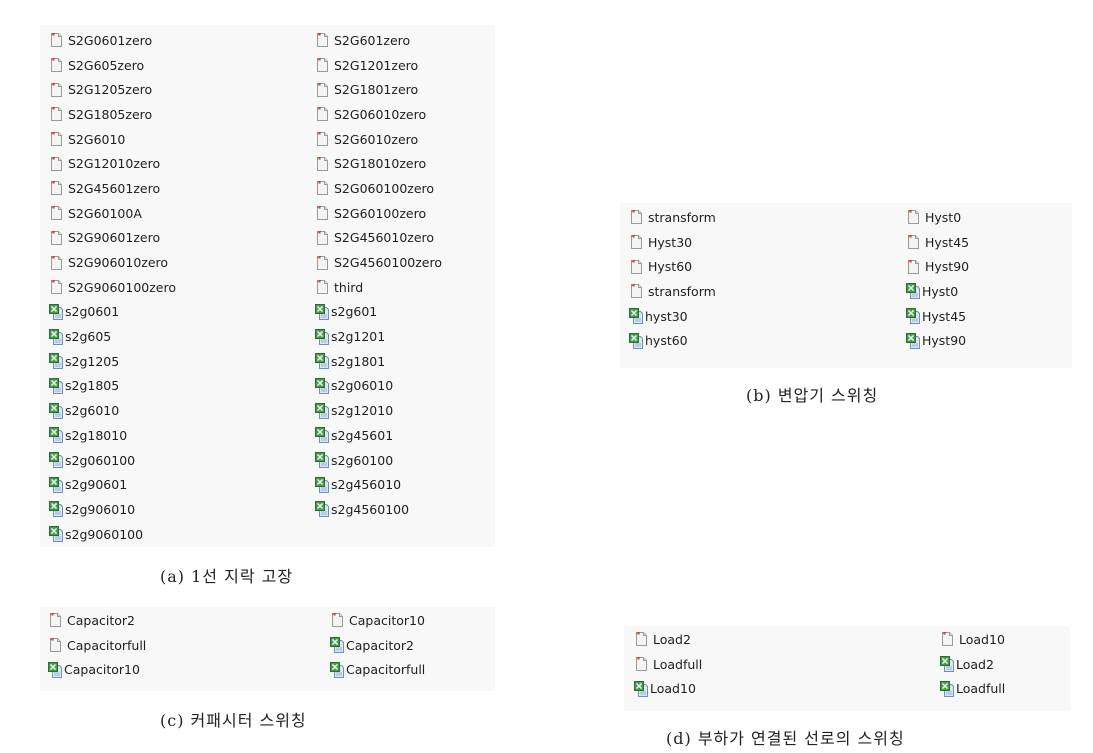 This screenshot has width=1093, height=753. What do you see at coordinates (378, 163) in the screenshot?
I see `file-item: S2G18010zero` at bounding box center [378, 163].